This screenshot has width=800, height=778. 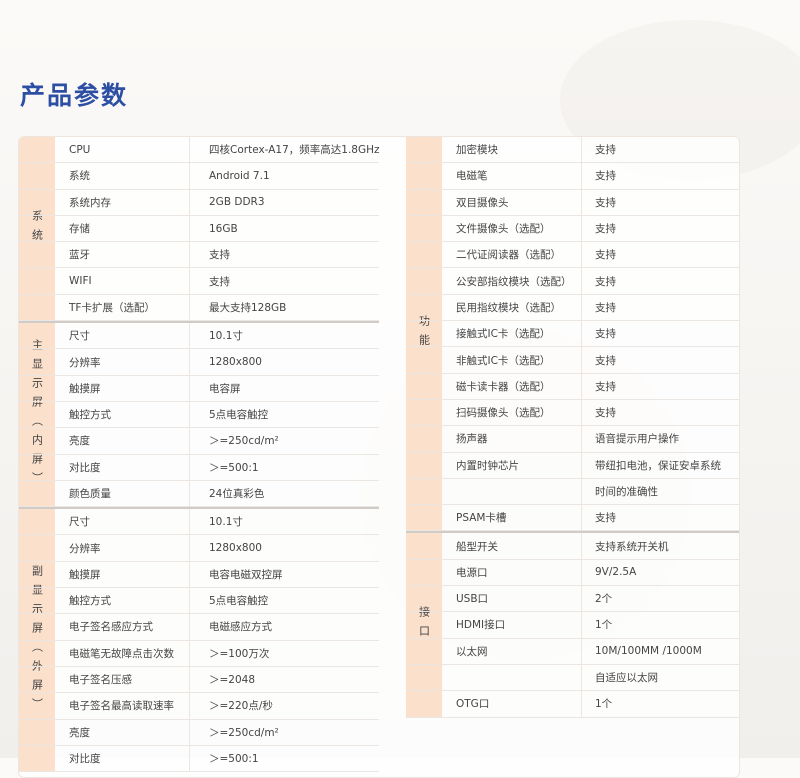 I want to click on spec-name: 电子签名压感, so click(x=100, y=680).